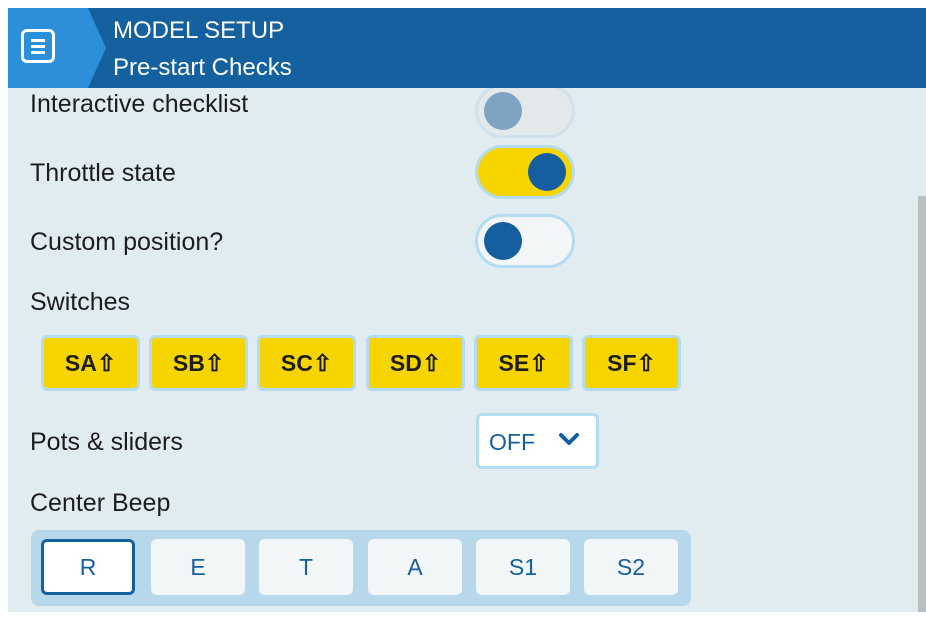 The height and width of the screenshot is (619, 926). I want to click on menu-button-overlay, so click(57, 48).